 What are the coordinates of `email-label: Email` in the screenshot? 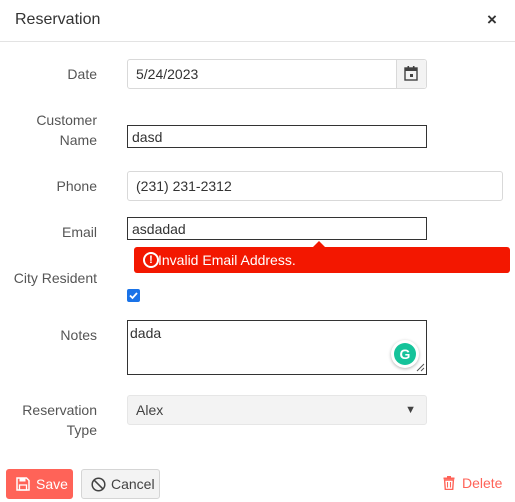 It's located at (79, 232).